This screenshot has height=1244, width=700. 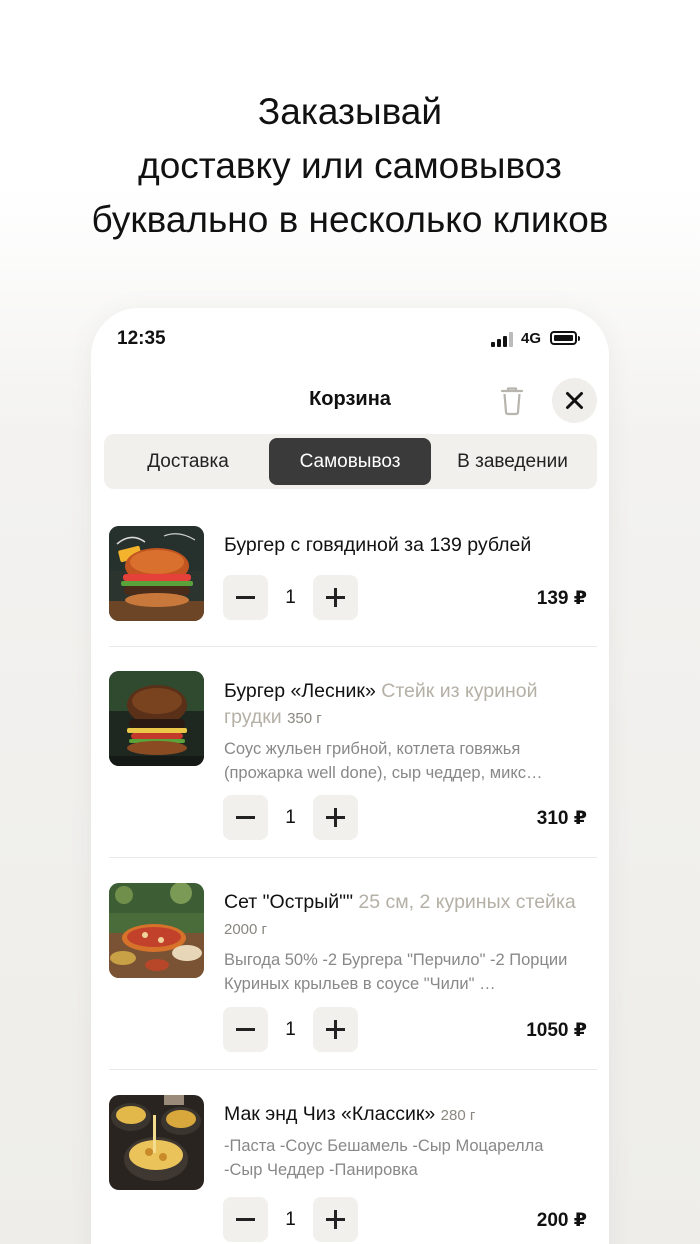 I want to click on tab-delivery: Доставка, so click(x=188, y=461).